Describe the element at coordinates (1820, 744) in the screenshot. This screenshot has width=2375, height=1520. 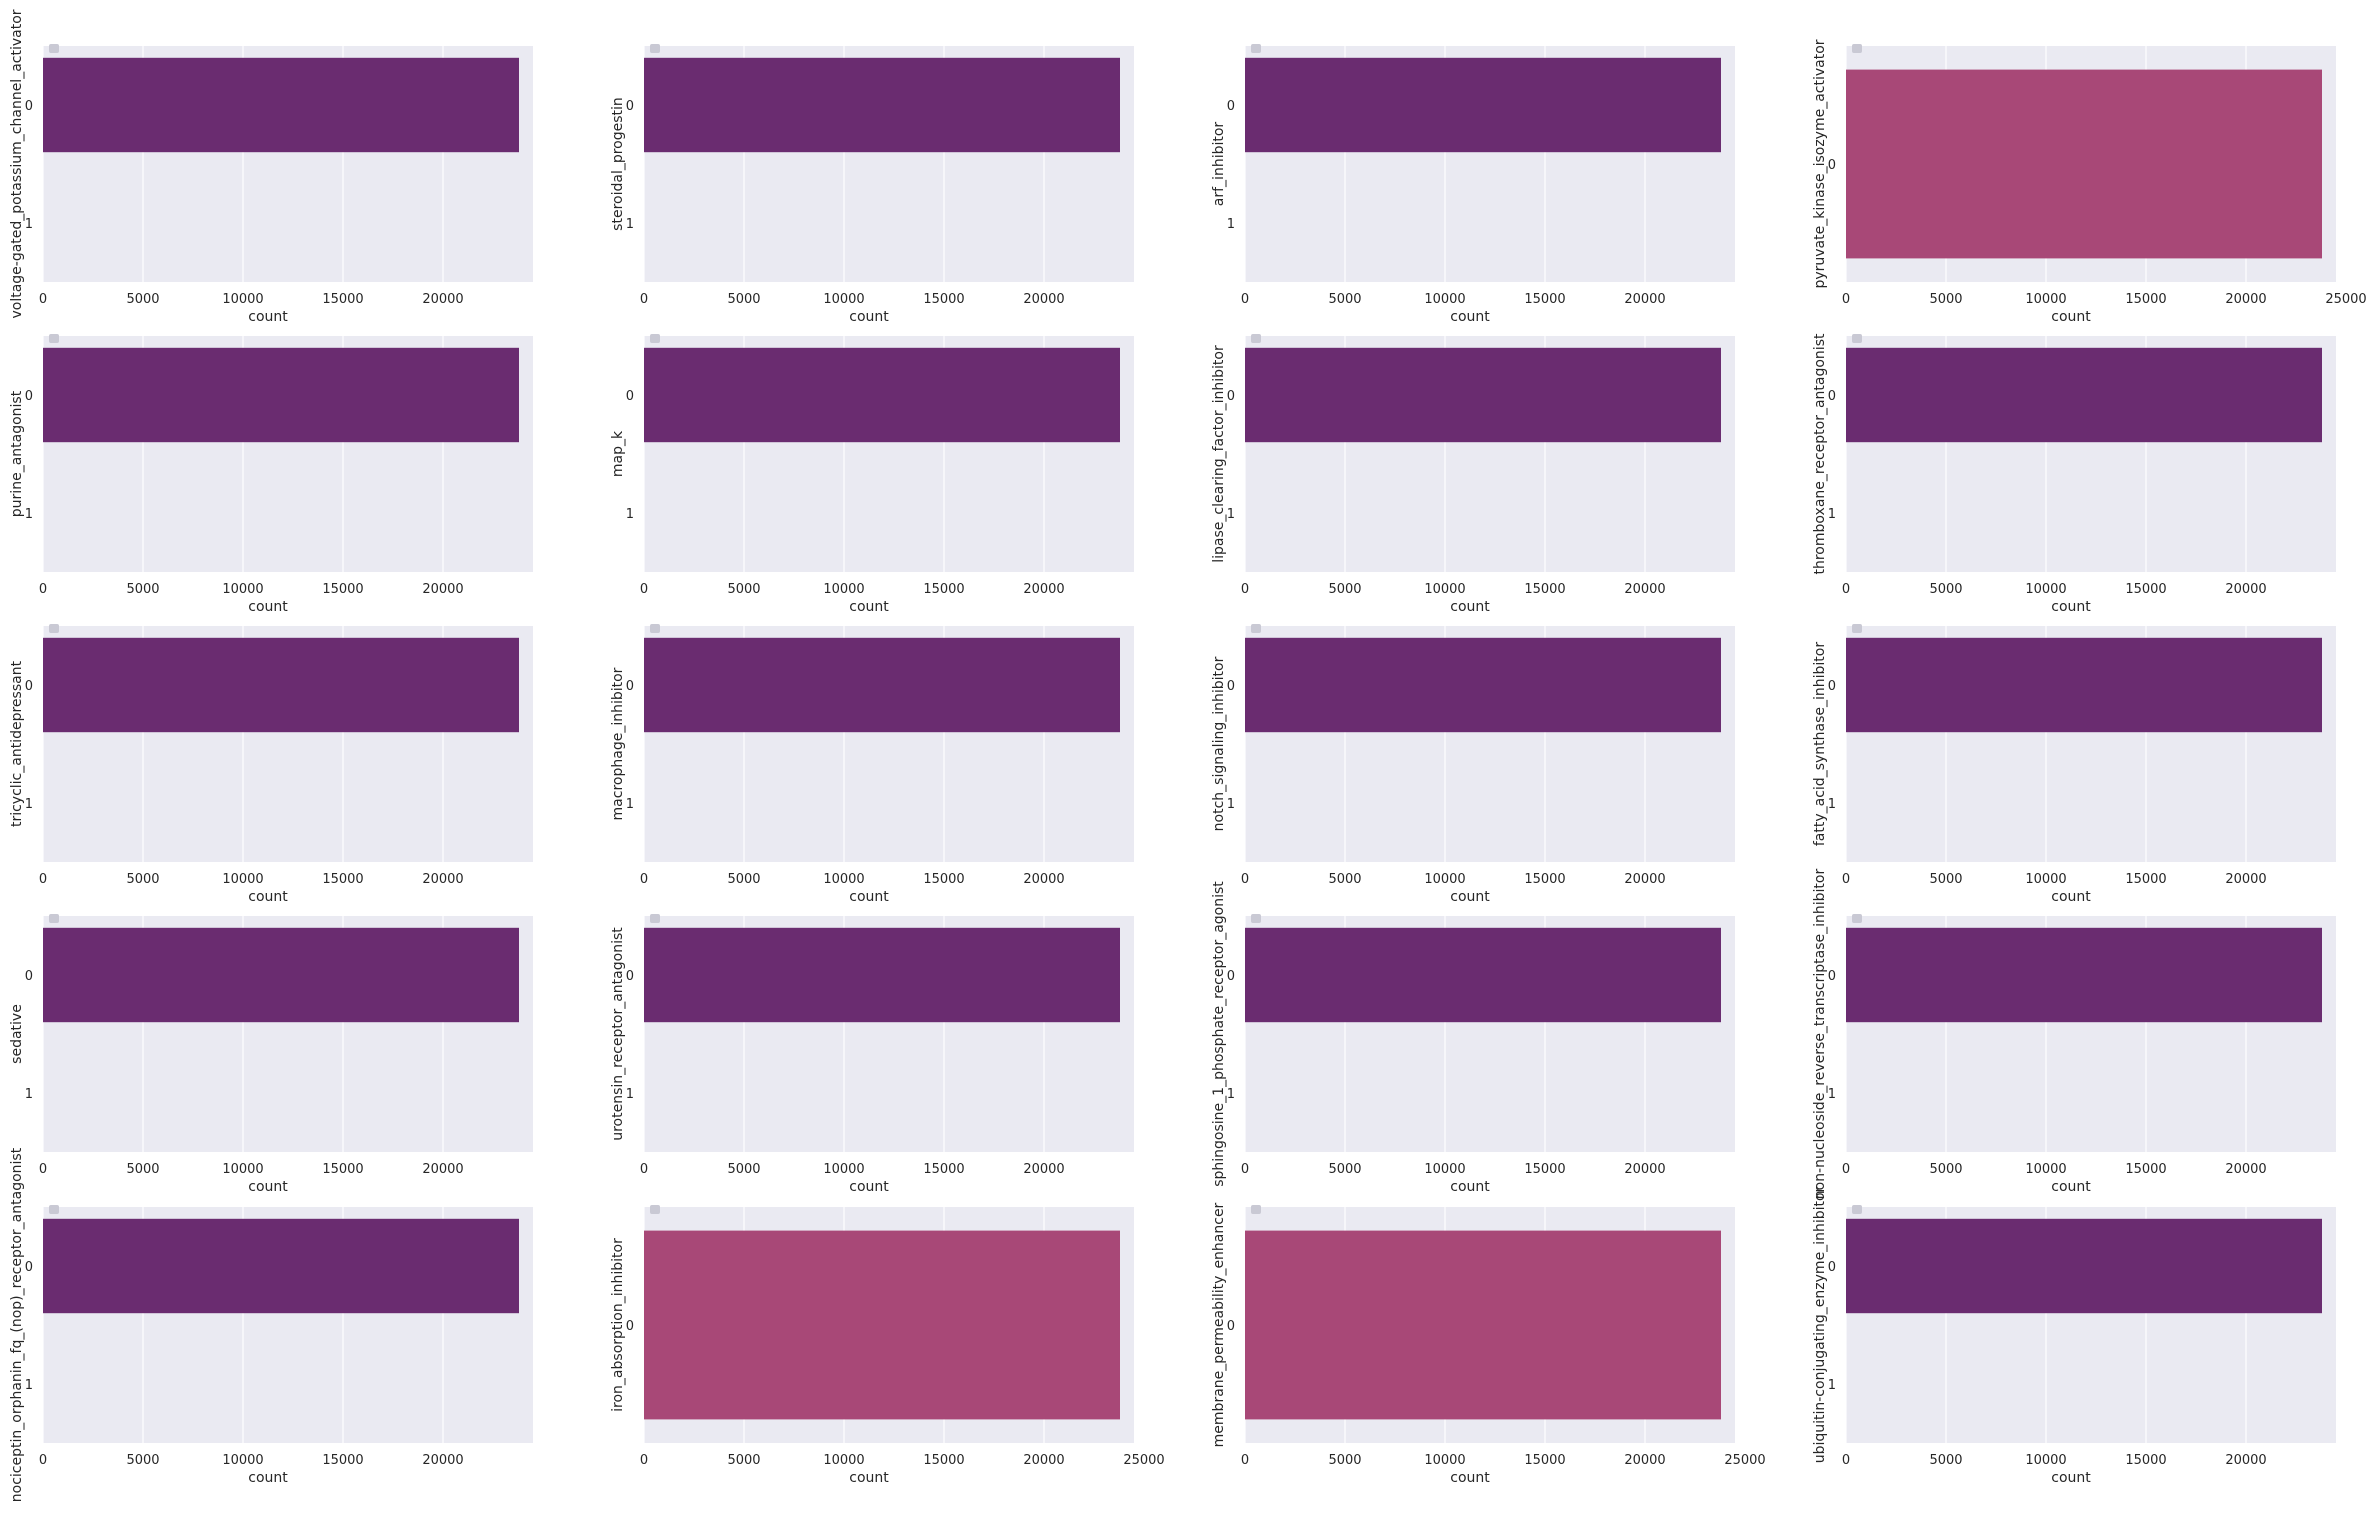
I see `y-axis-label: fatty_acid_synthase_inhibitor` at that location.